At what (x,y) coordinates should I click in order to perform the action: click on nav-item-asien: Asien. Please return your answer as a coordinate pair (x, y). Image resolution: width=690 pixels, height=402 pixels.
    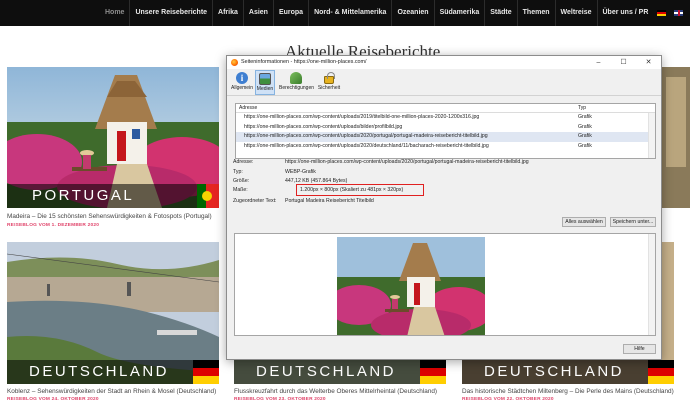
    Looking at the image, I should click on (257, 13).